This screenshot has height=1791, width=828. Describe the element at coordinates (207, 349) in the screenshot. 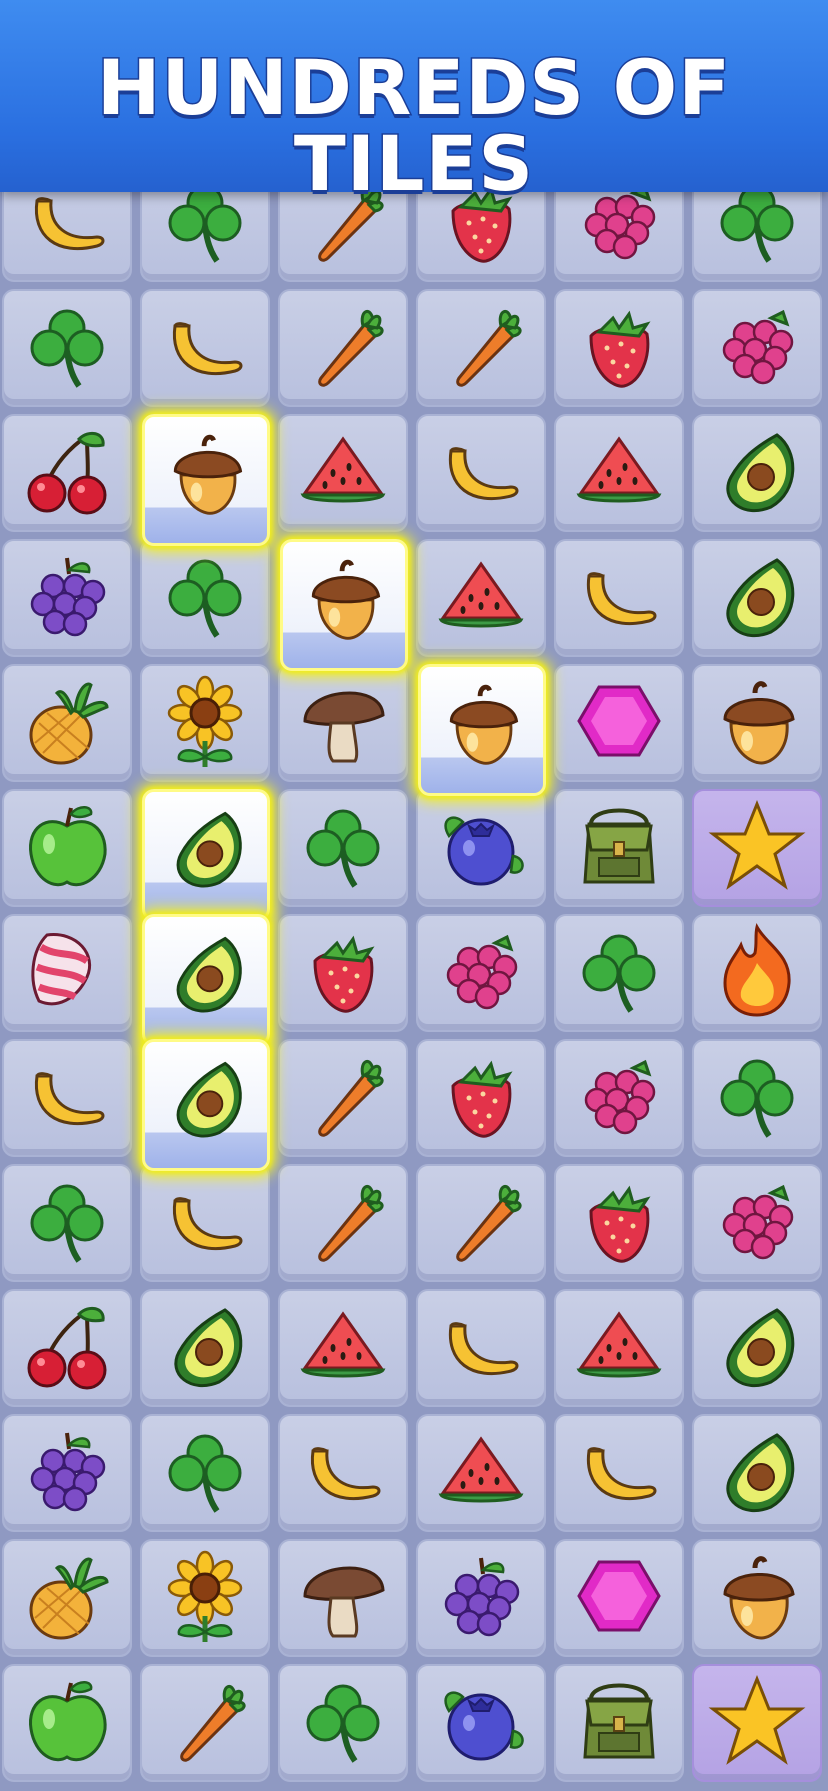

I see `banana-icon-svg` at that location.